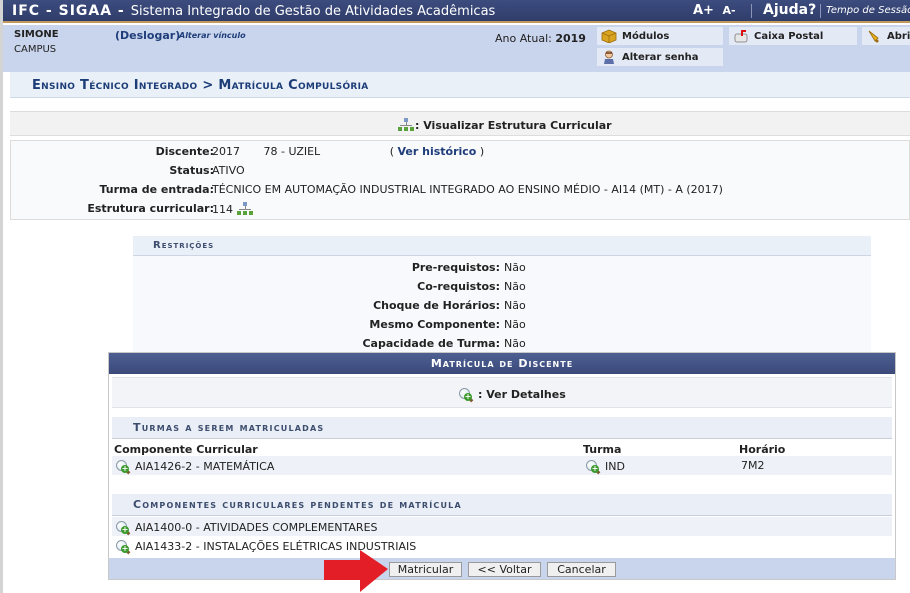 This screenshot has height=593, width=910. I want to click on current-year-value: 2019, so click(570, 38).